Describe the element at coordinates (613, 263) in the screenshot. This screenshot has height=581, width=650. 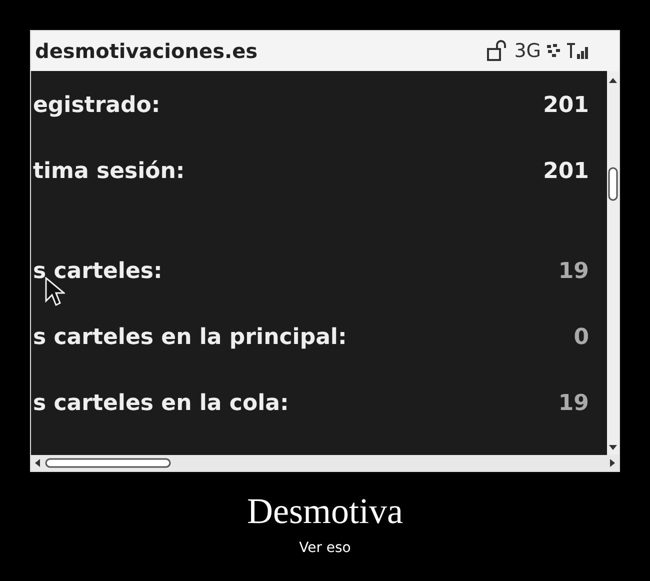
I see `vertical-scrollbar` at that location.